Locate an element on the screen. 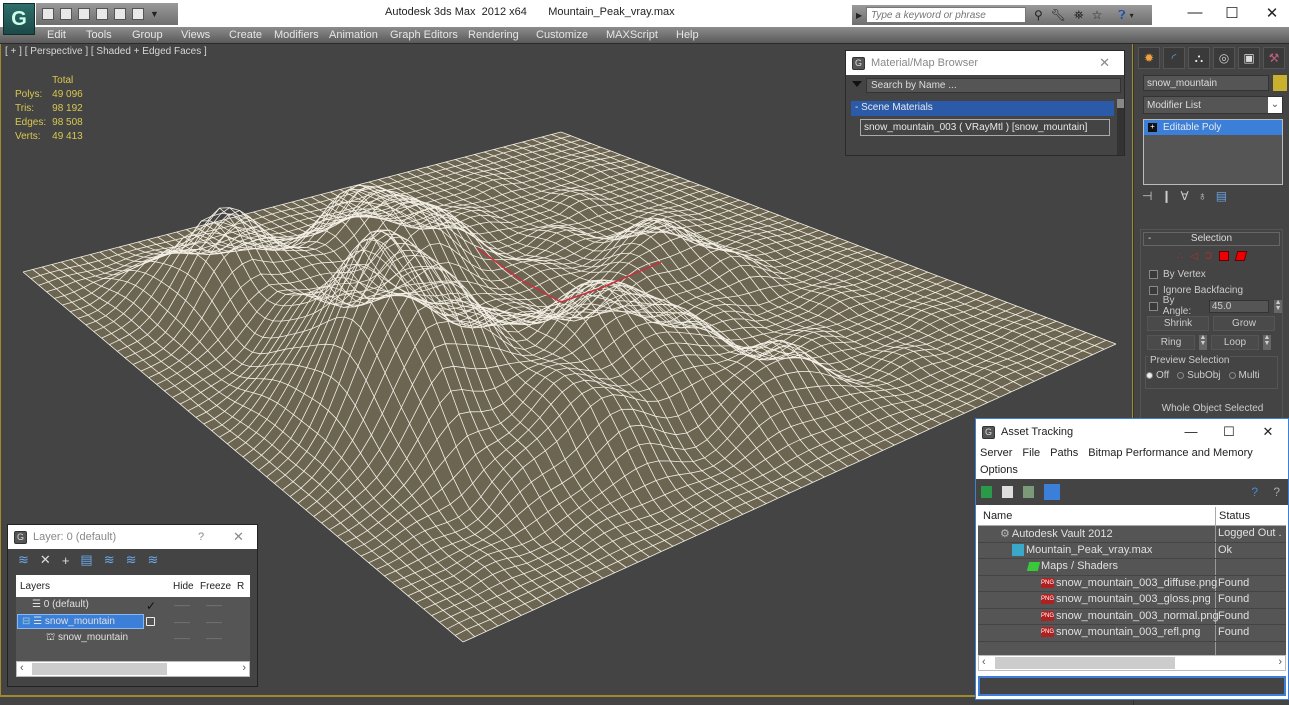  by-angle-checkbox: By Angle: 45.0 ▲ ▼ is located at coordinates (1211, 306).